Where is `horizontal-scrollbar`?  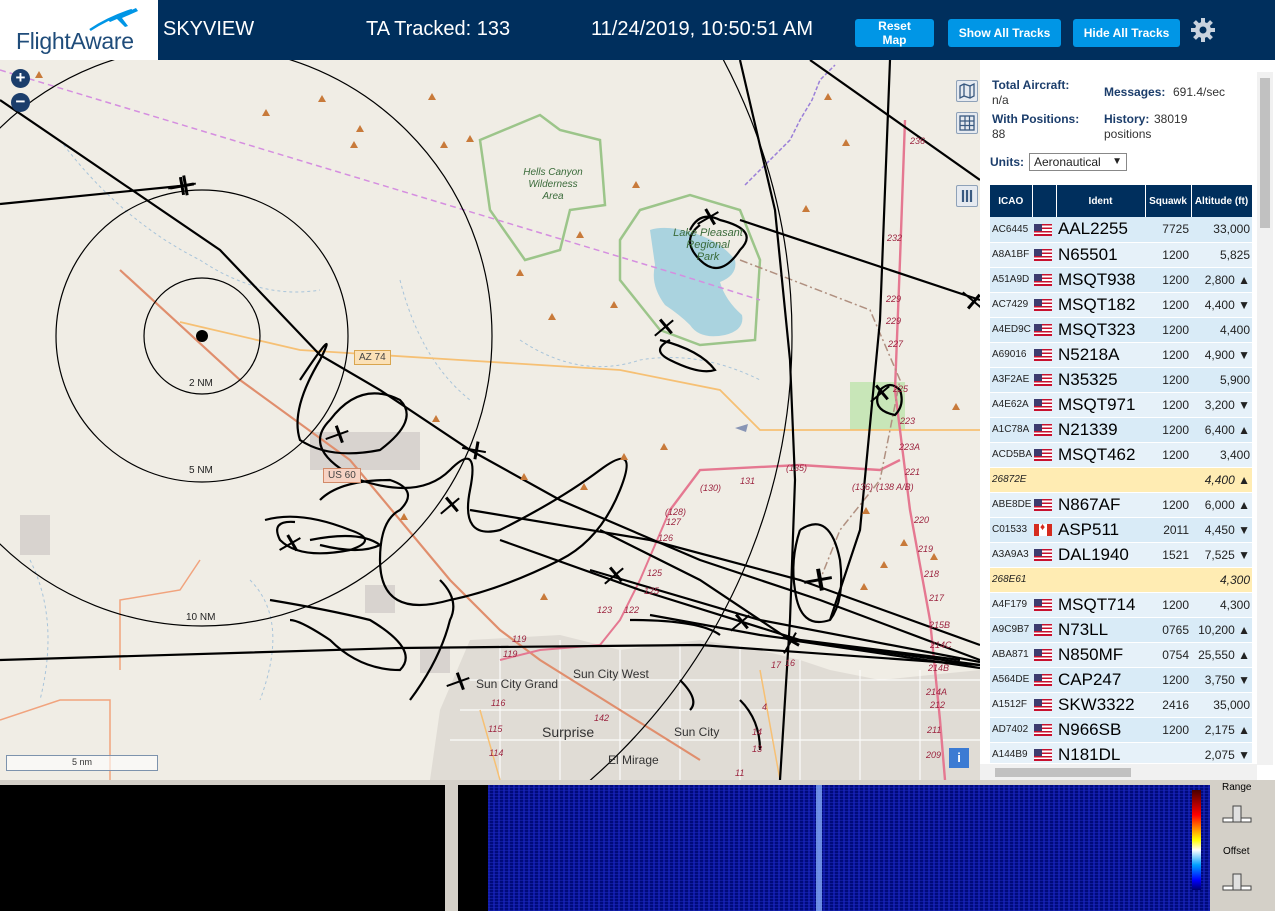
horizontal-scrollbar is located at coordinates (1118, 772).